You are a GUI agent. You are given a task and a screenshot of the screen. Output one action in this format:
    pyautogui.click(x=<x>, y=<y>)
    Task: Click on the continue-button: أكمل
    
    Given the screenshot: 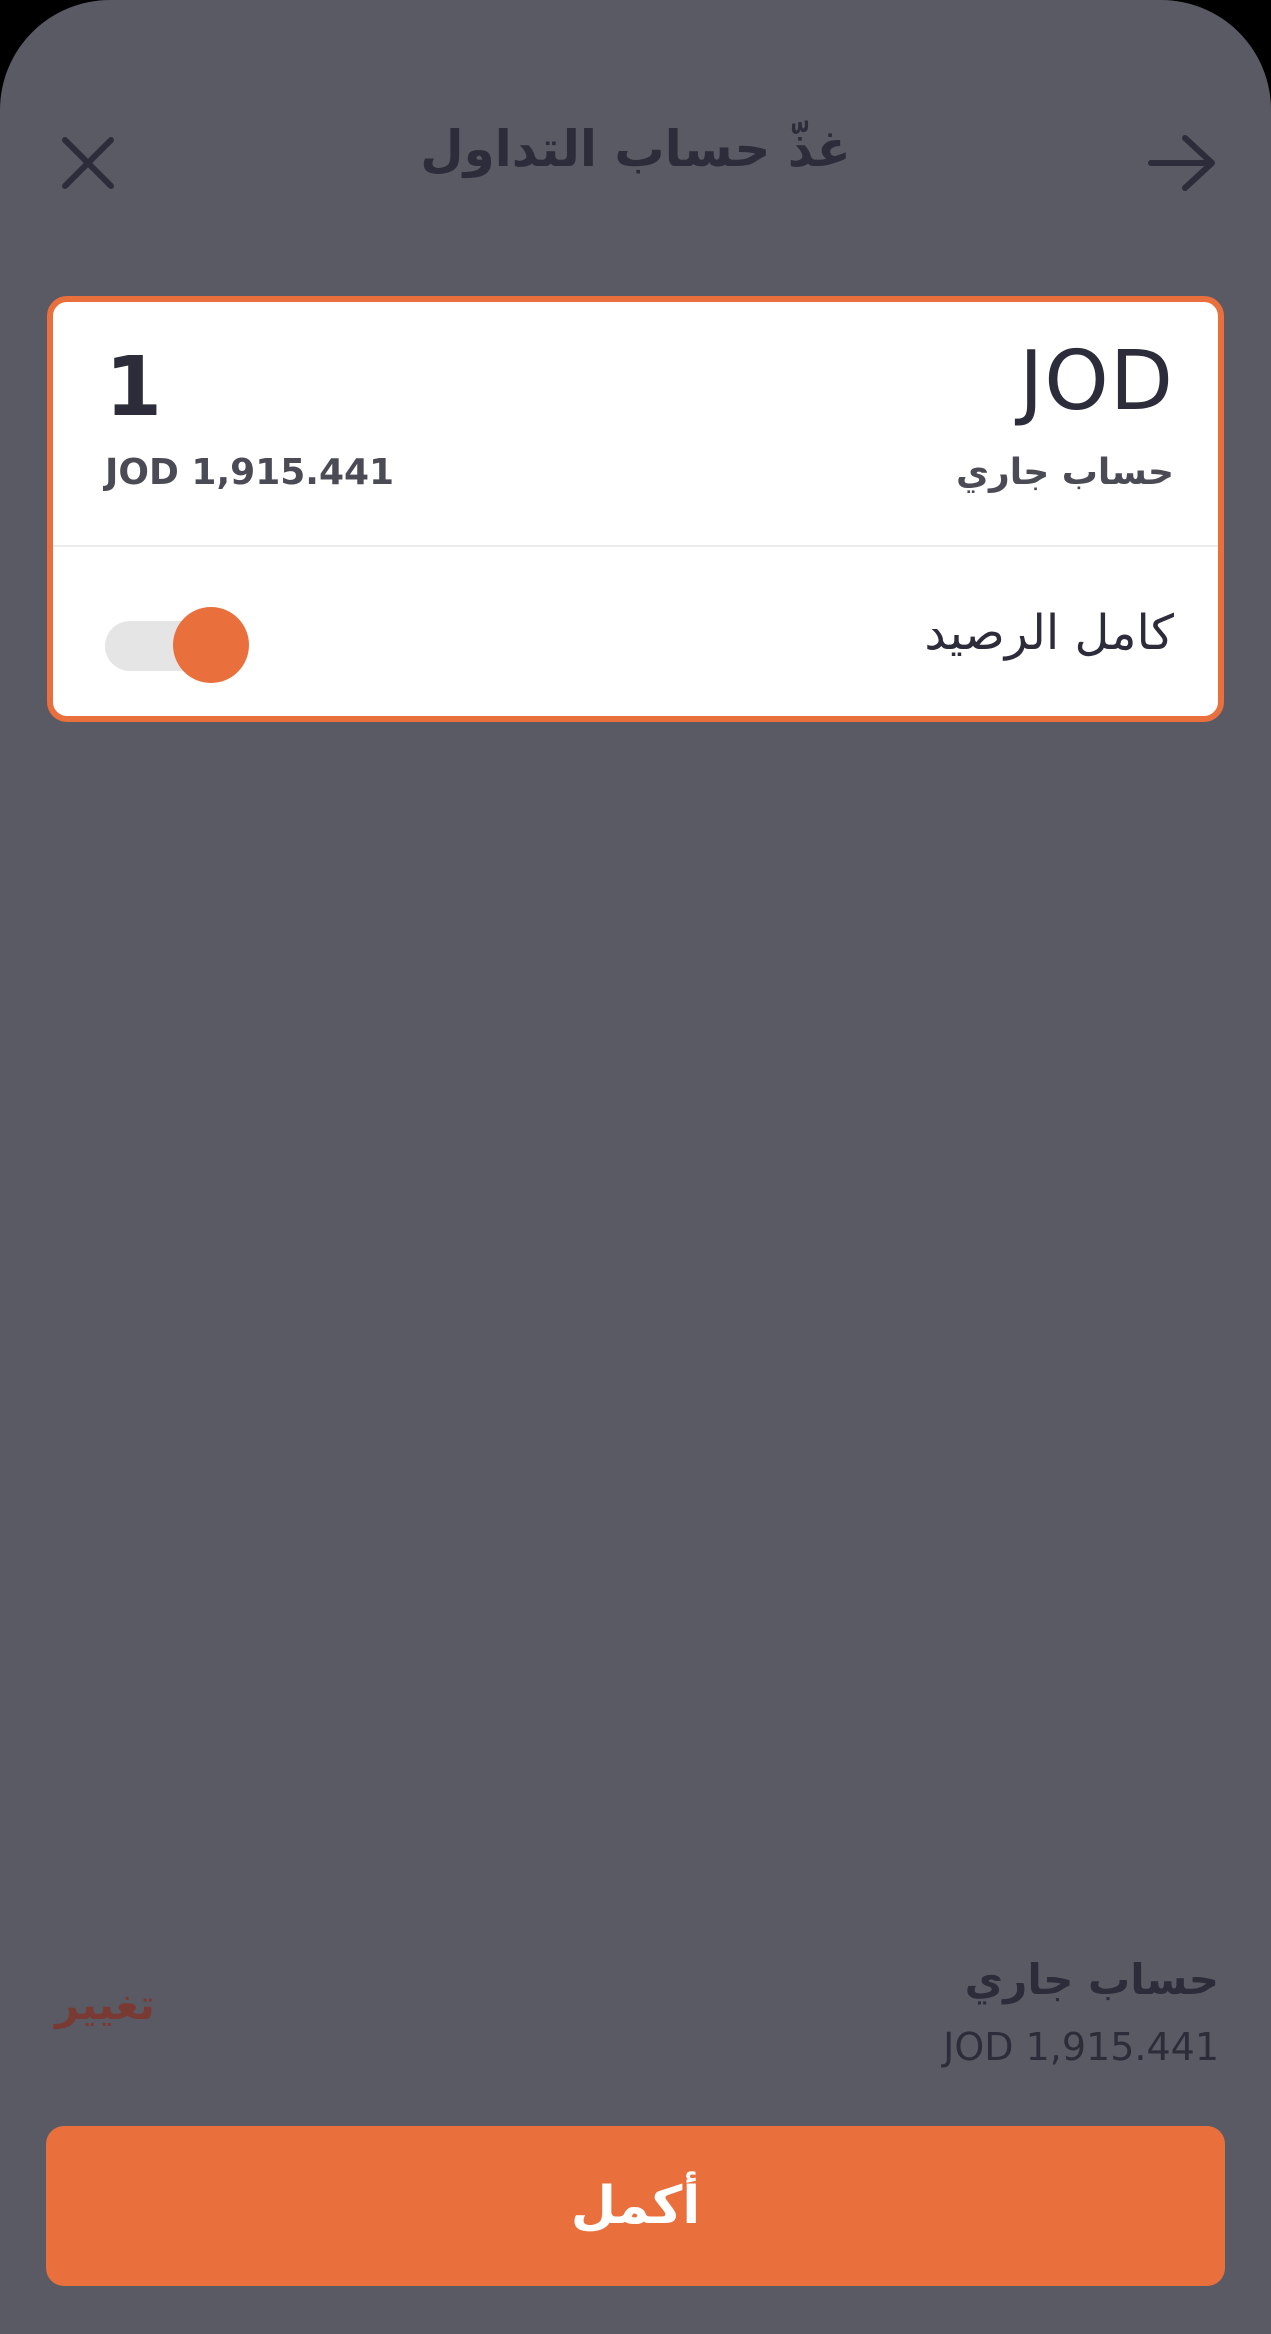 What is the action you would take?
    pyautogui.click(x=635, y=2206)
    